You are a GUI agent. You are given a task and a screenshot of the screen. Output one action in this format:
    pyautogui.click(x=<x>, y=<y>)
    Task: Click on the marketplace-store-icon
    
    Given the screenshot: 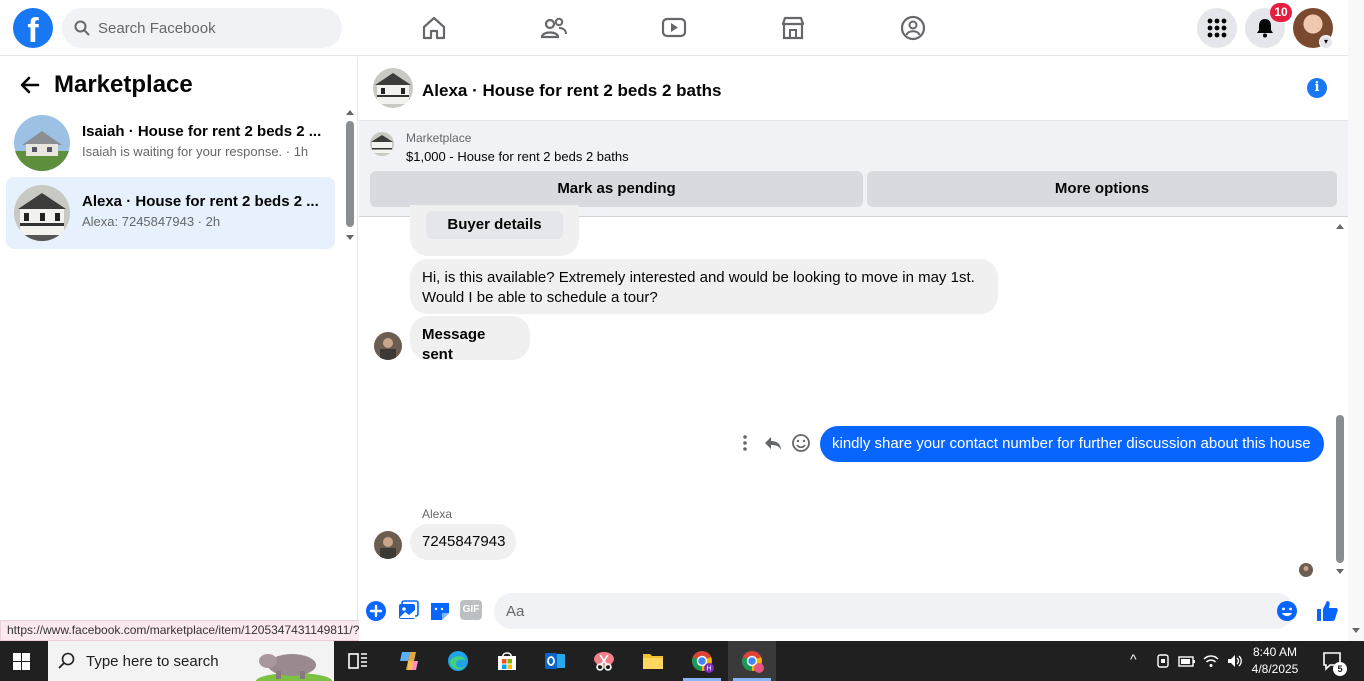 What is the action you would take?
    pyautogui.click(x=793, y=28)
    